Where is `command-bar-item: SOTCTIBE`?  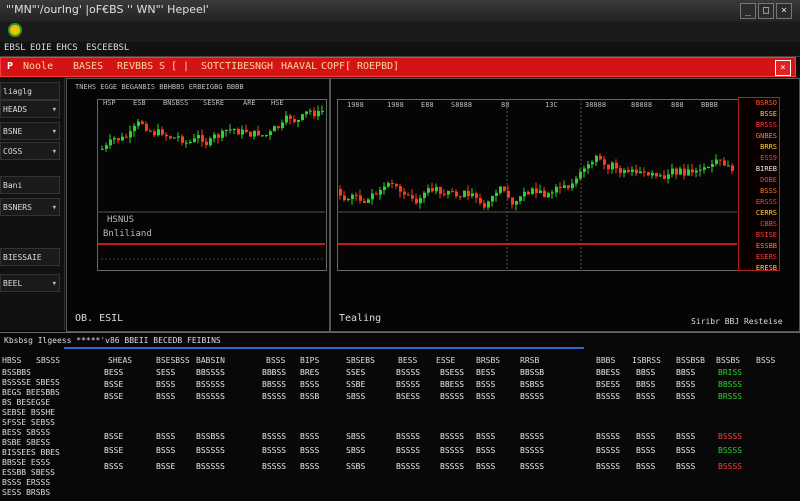
command-bar-item: SOTCTIBE is located at coordinates (225, 66).